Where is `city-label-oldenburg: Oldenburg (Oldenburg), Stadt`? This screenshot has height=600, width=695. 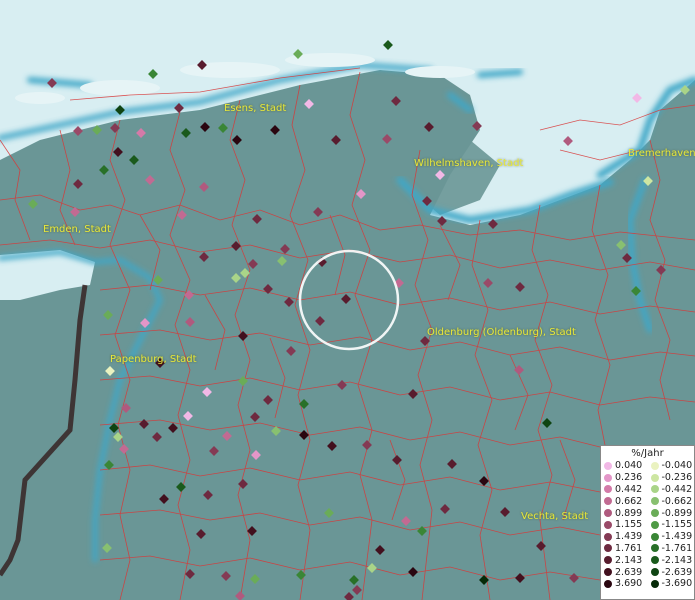 city-label-oldenburg: Oldenburg (Oldenburg), Stadt is located at coordinates (501, 332).